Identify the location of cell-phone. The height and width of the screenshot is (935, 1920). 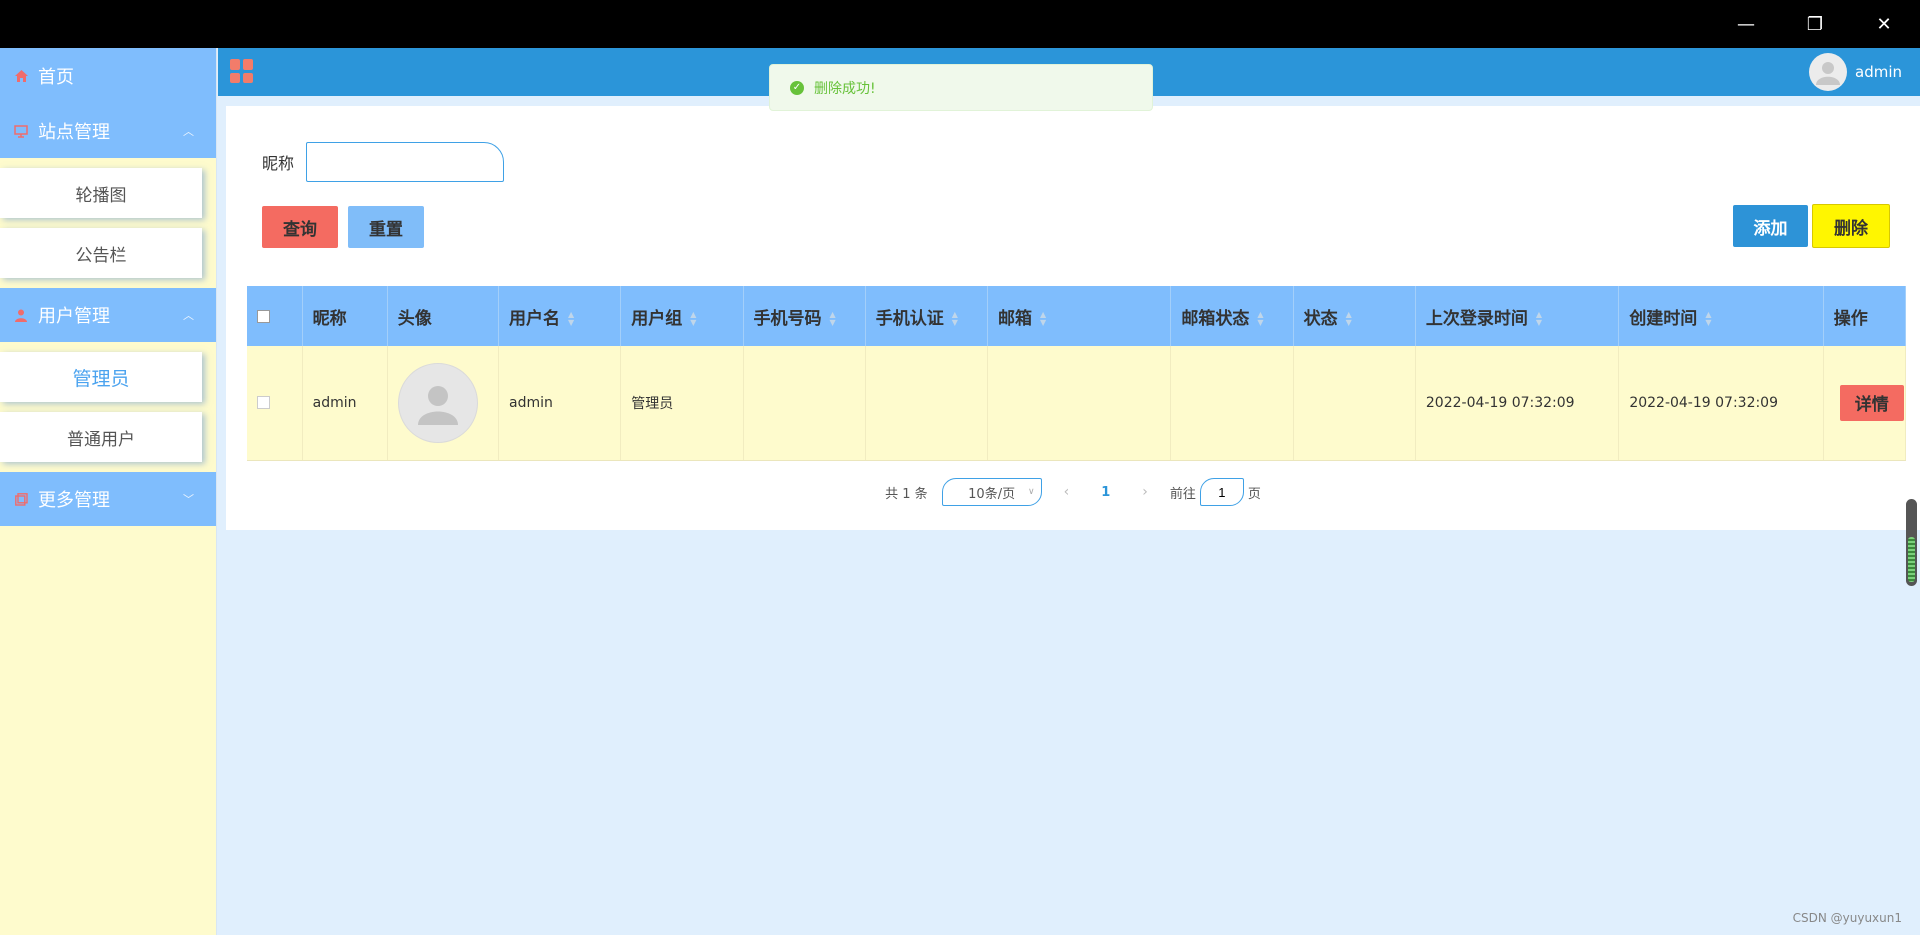
(804, 403).